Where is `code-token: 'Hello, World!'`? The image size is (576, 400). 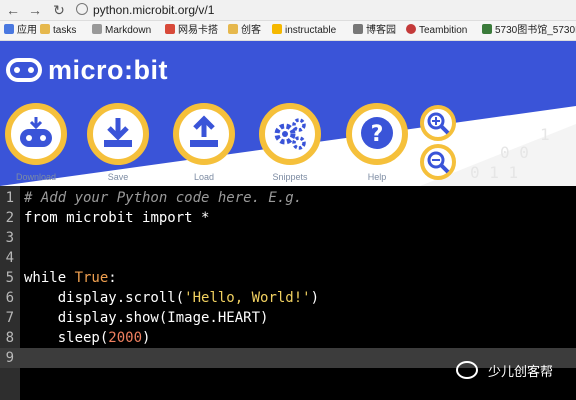 code-token: 'Hello, World!' is located at coordinates (247, 298).